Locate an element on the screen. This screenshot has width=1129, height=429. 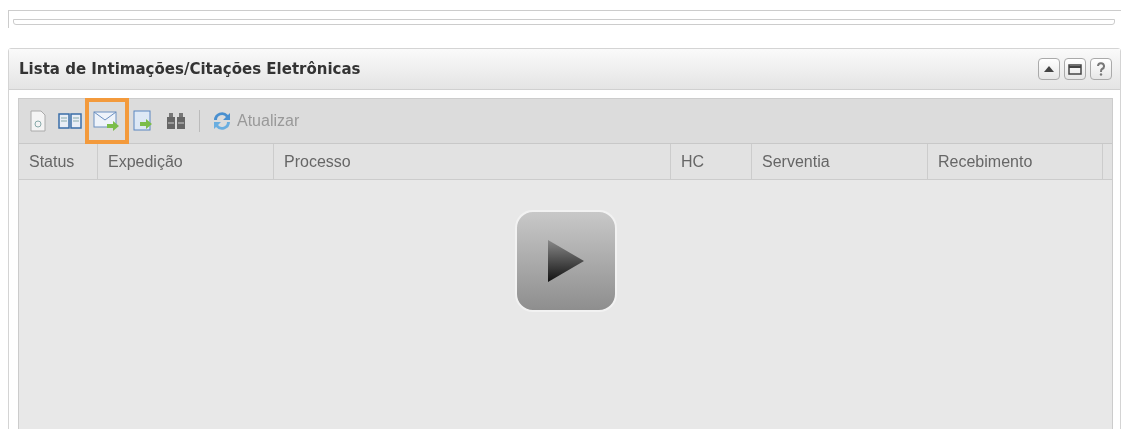
column-header: Serventia is located at coordinates (840, 161).